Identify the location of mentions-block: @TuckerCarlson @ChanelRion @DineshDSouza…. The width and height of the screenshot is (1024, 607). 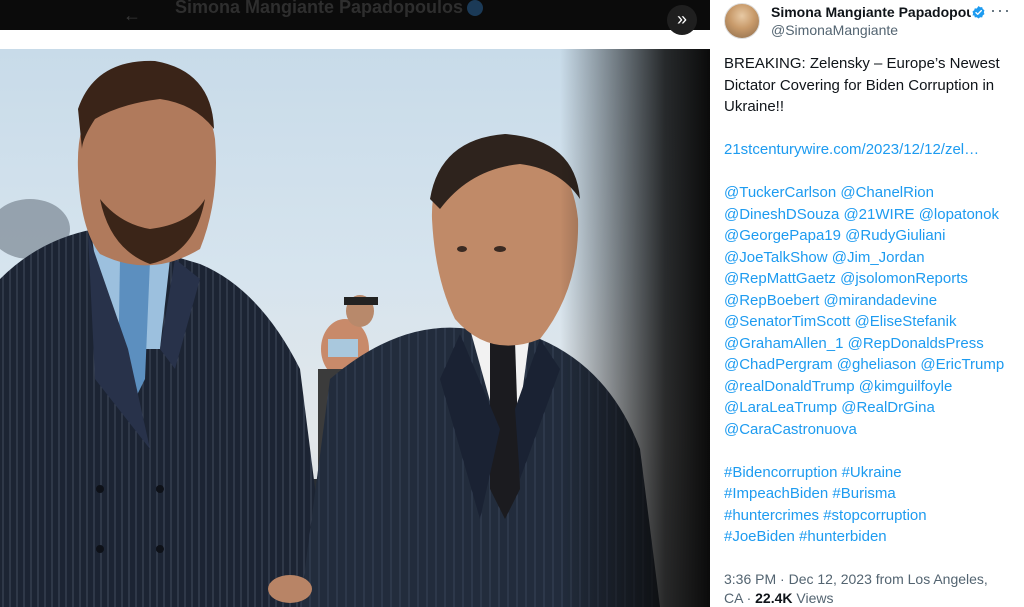
(870, 311).